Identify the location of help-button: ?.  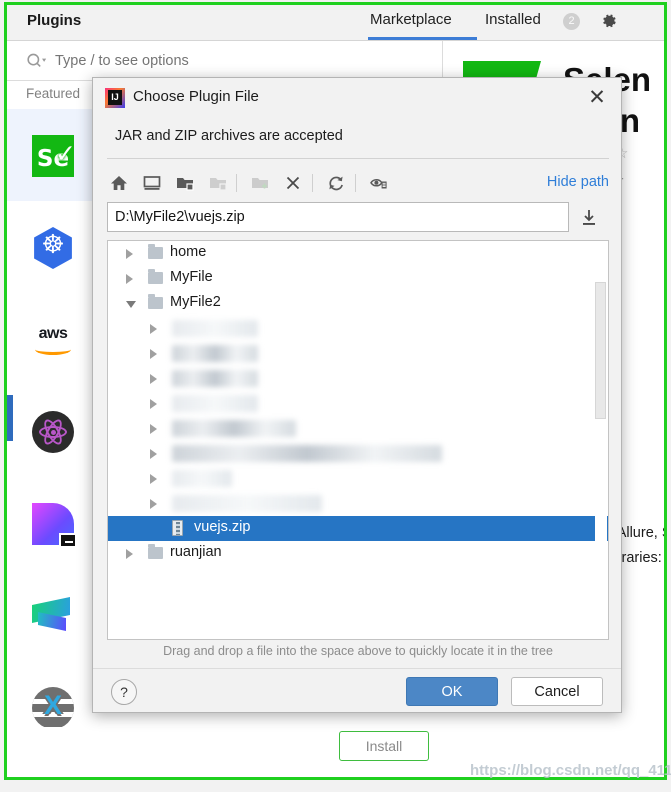
(124, 692).